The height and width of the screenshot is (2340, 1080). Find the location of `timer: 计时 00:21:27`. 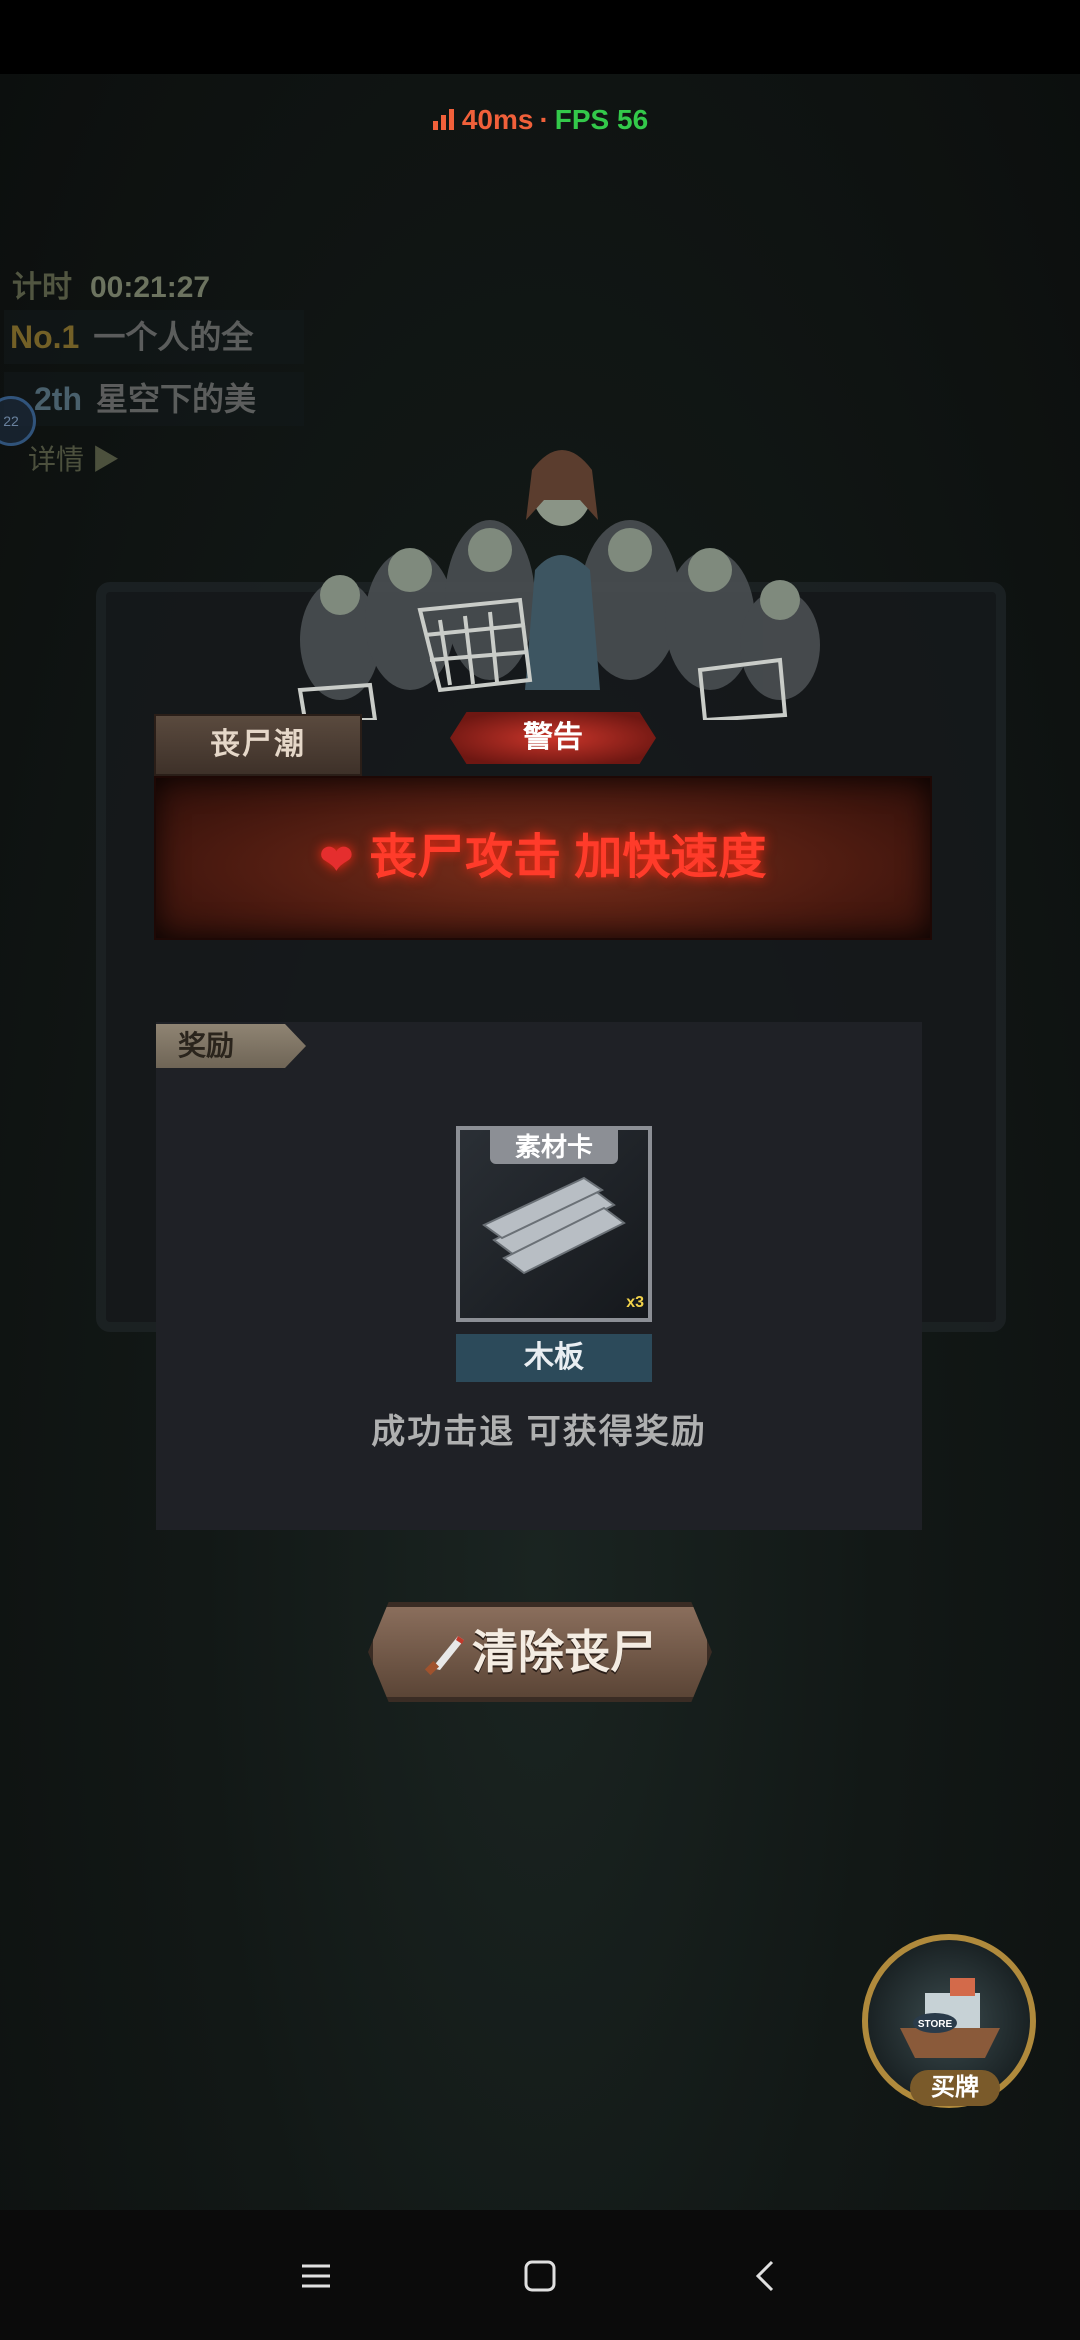

timer: 计时 00:21:27 is located at coordinates (111, 284).